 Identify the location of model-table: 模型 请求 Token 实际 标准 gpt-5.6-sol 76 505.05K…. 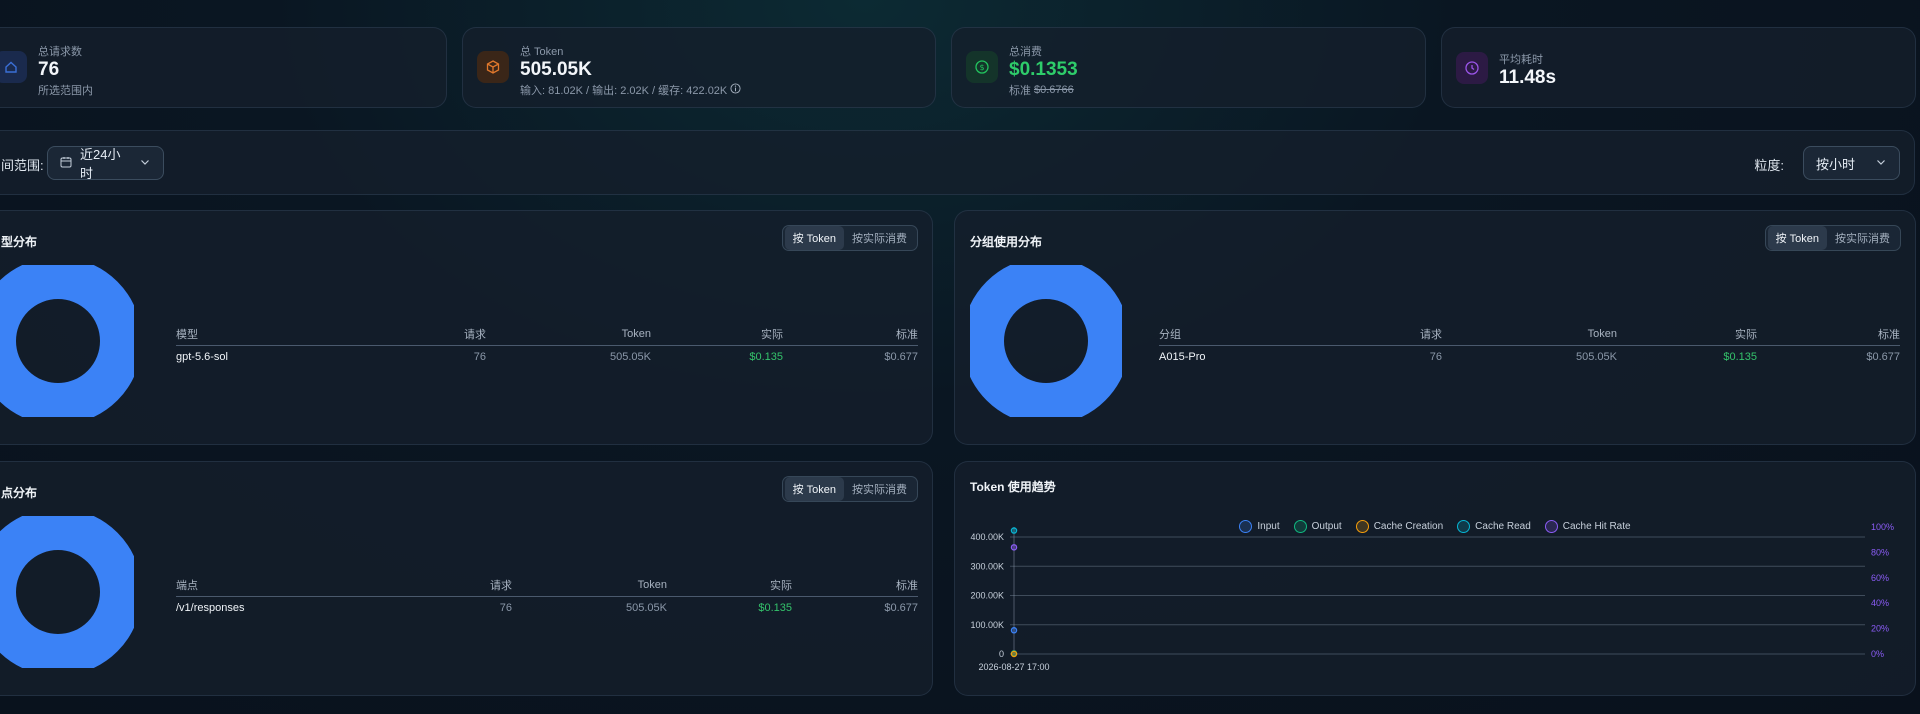
(547, 346).